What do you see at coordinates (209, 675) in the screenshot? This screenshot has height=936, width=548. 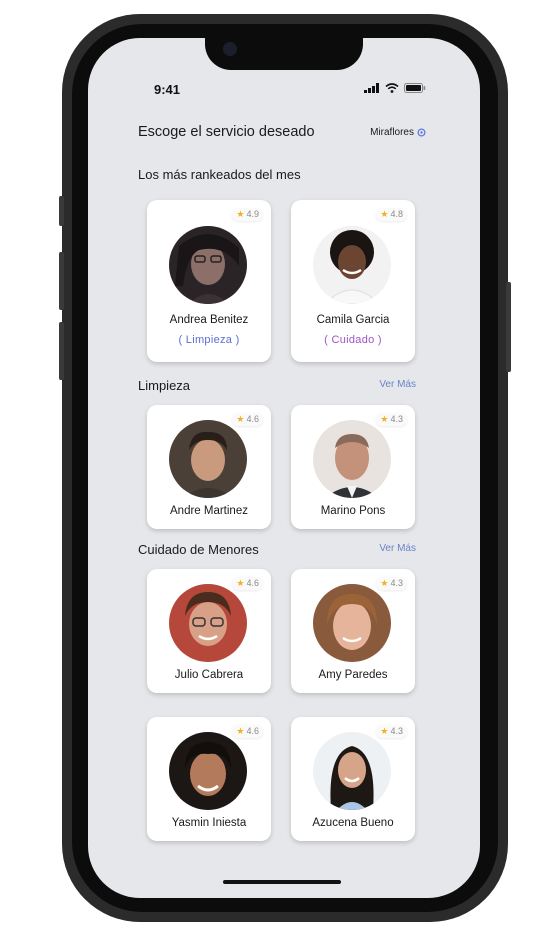 I see `provider-name: Julio Cabrera` at bounding box center [209, 675].